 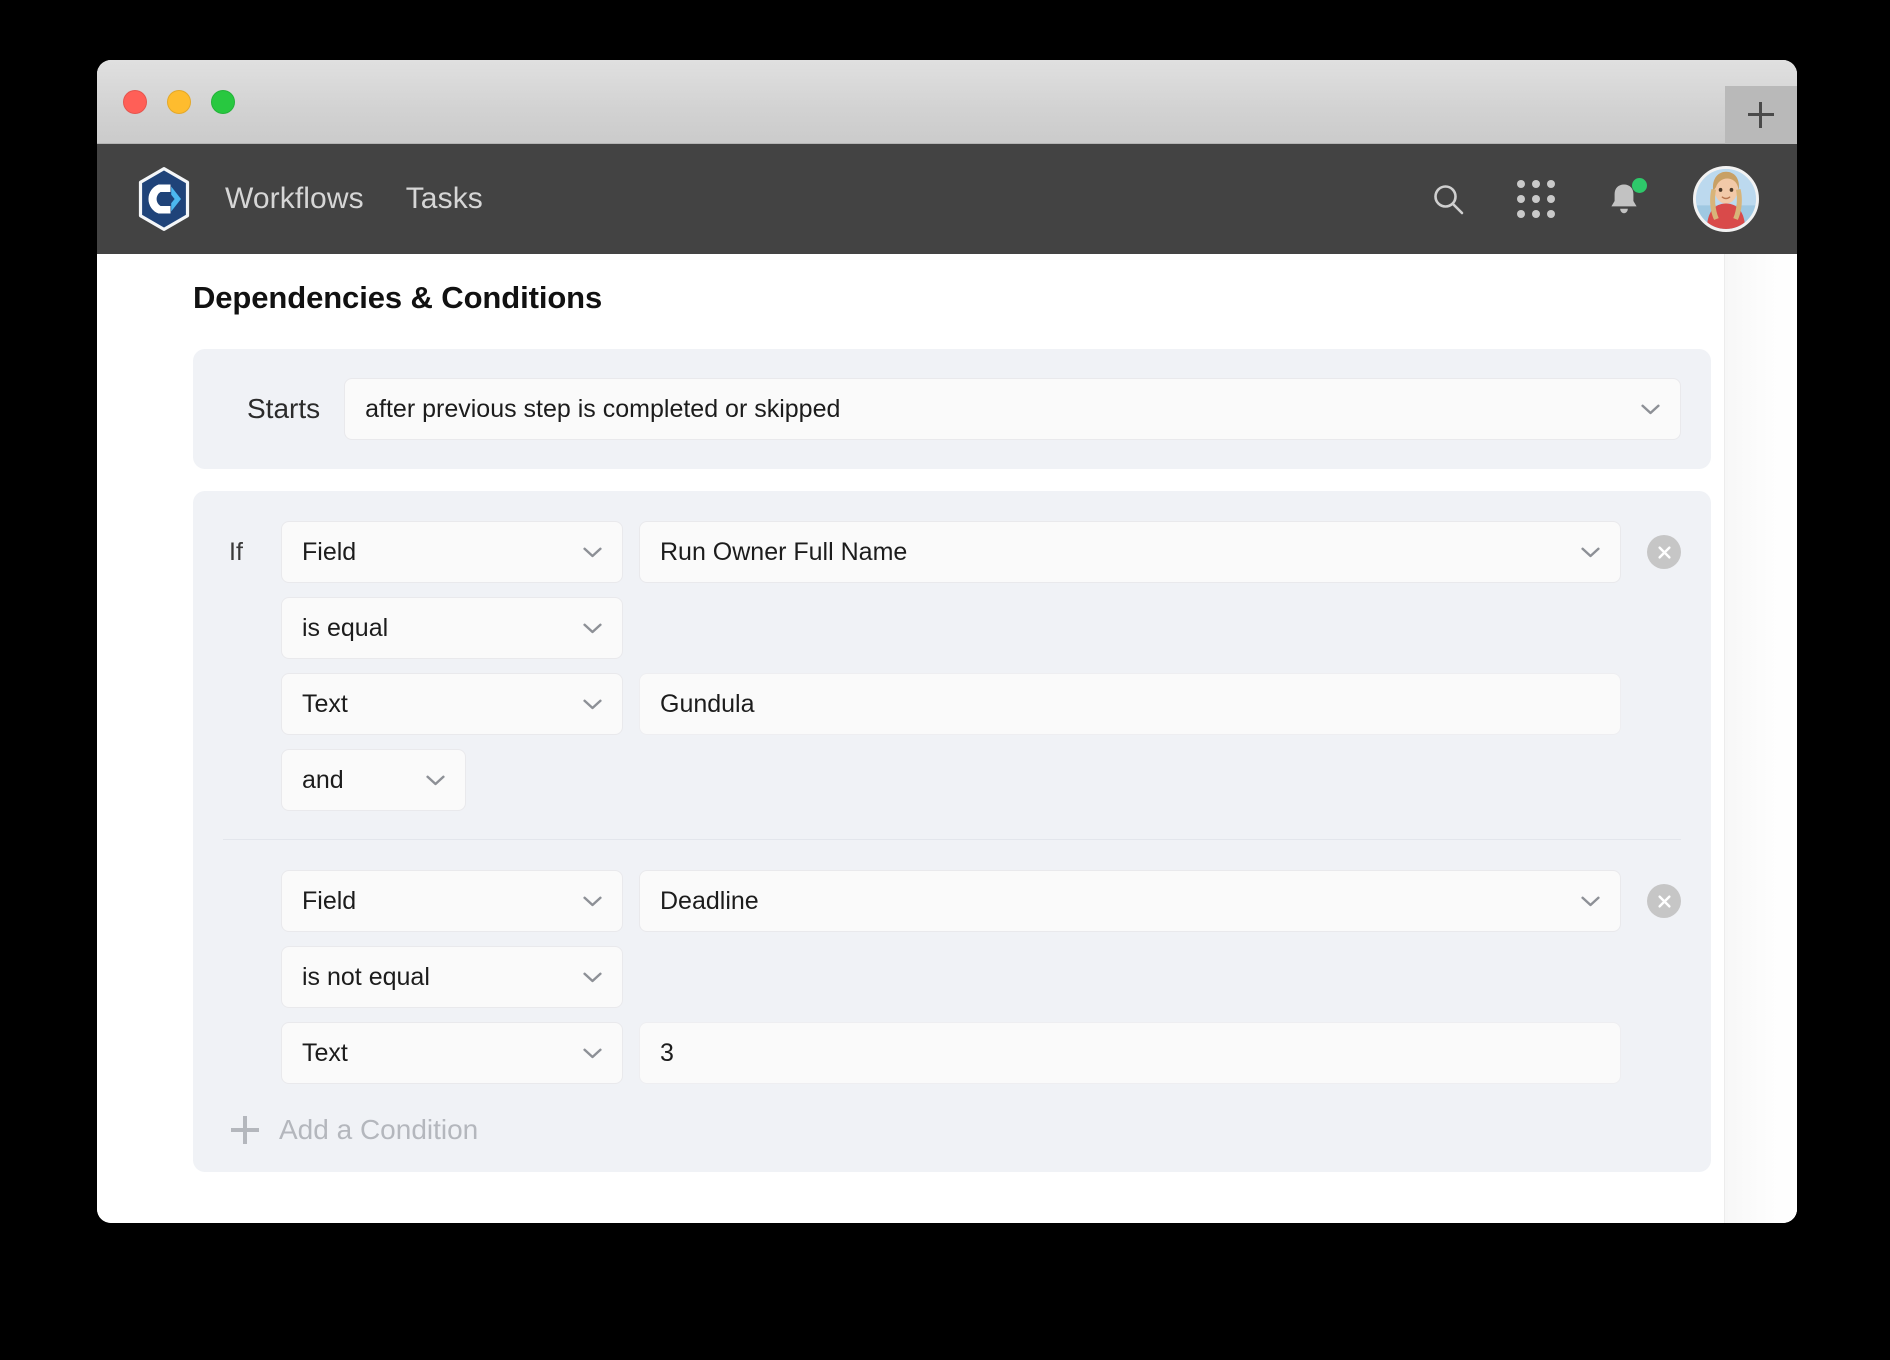 I want to click on condition-source-row: Field Deadline, so click(x=952, y=901).